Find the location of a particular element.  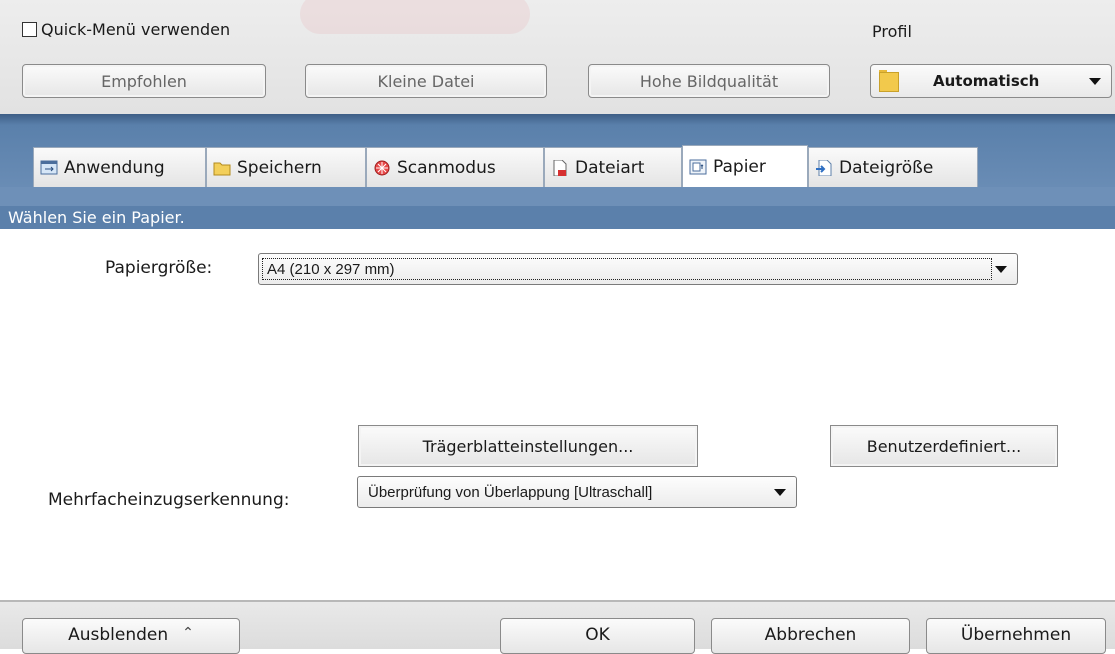

tab-label: Dateigröße is located at coordinates (886, 167).